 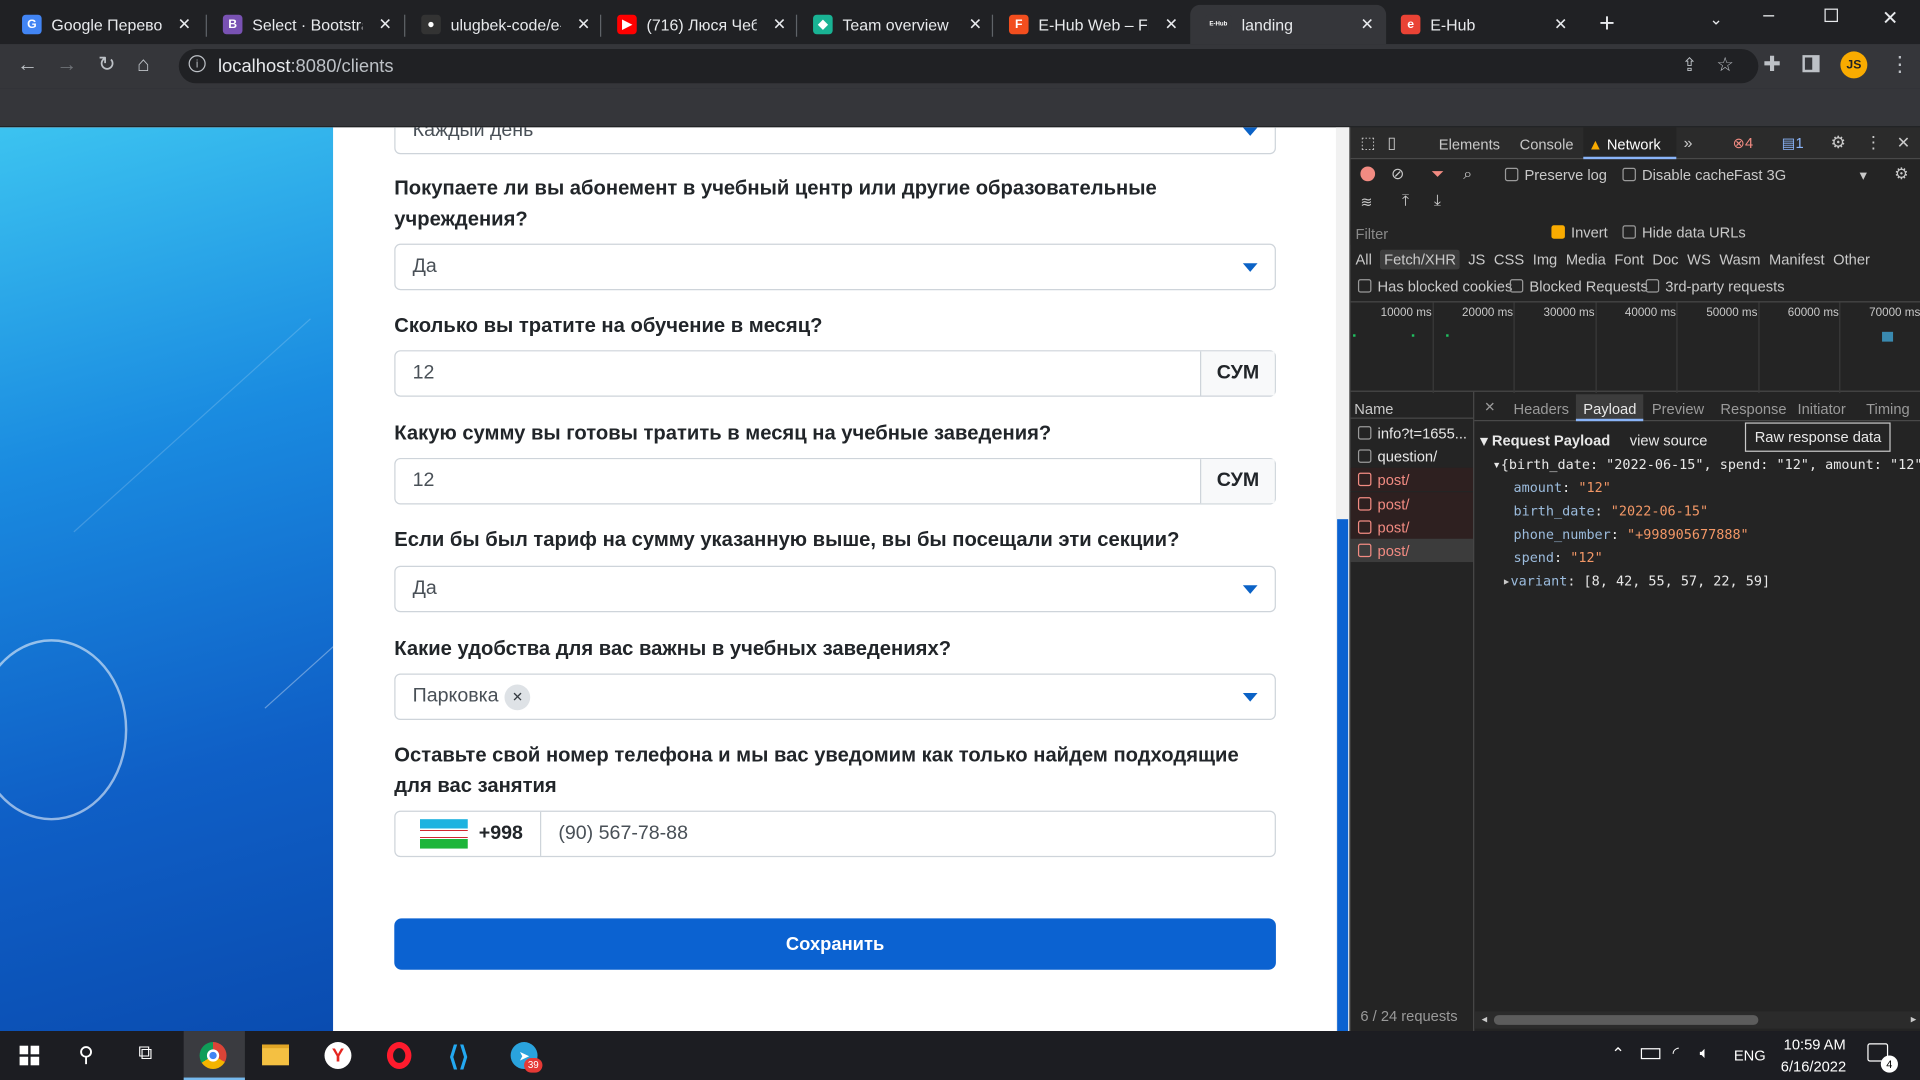 I want to click on tab-search-icon: ⌄, so click(x=1715, y=20).